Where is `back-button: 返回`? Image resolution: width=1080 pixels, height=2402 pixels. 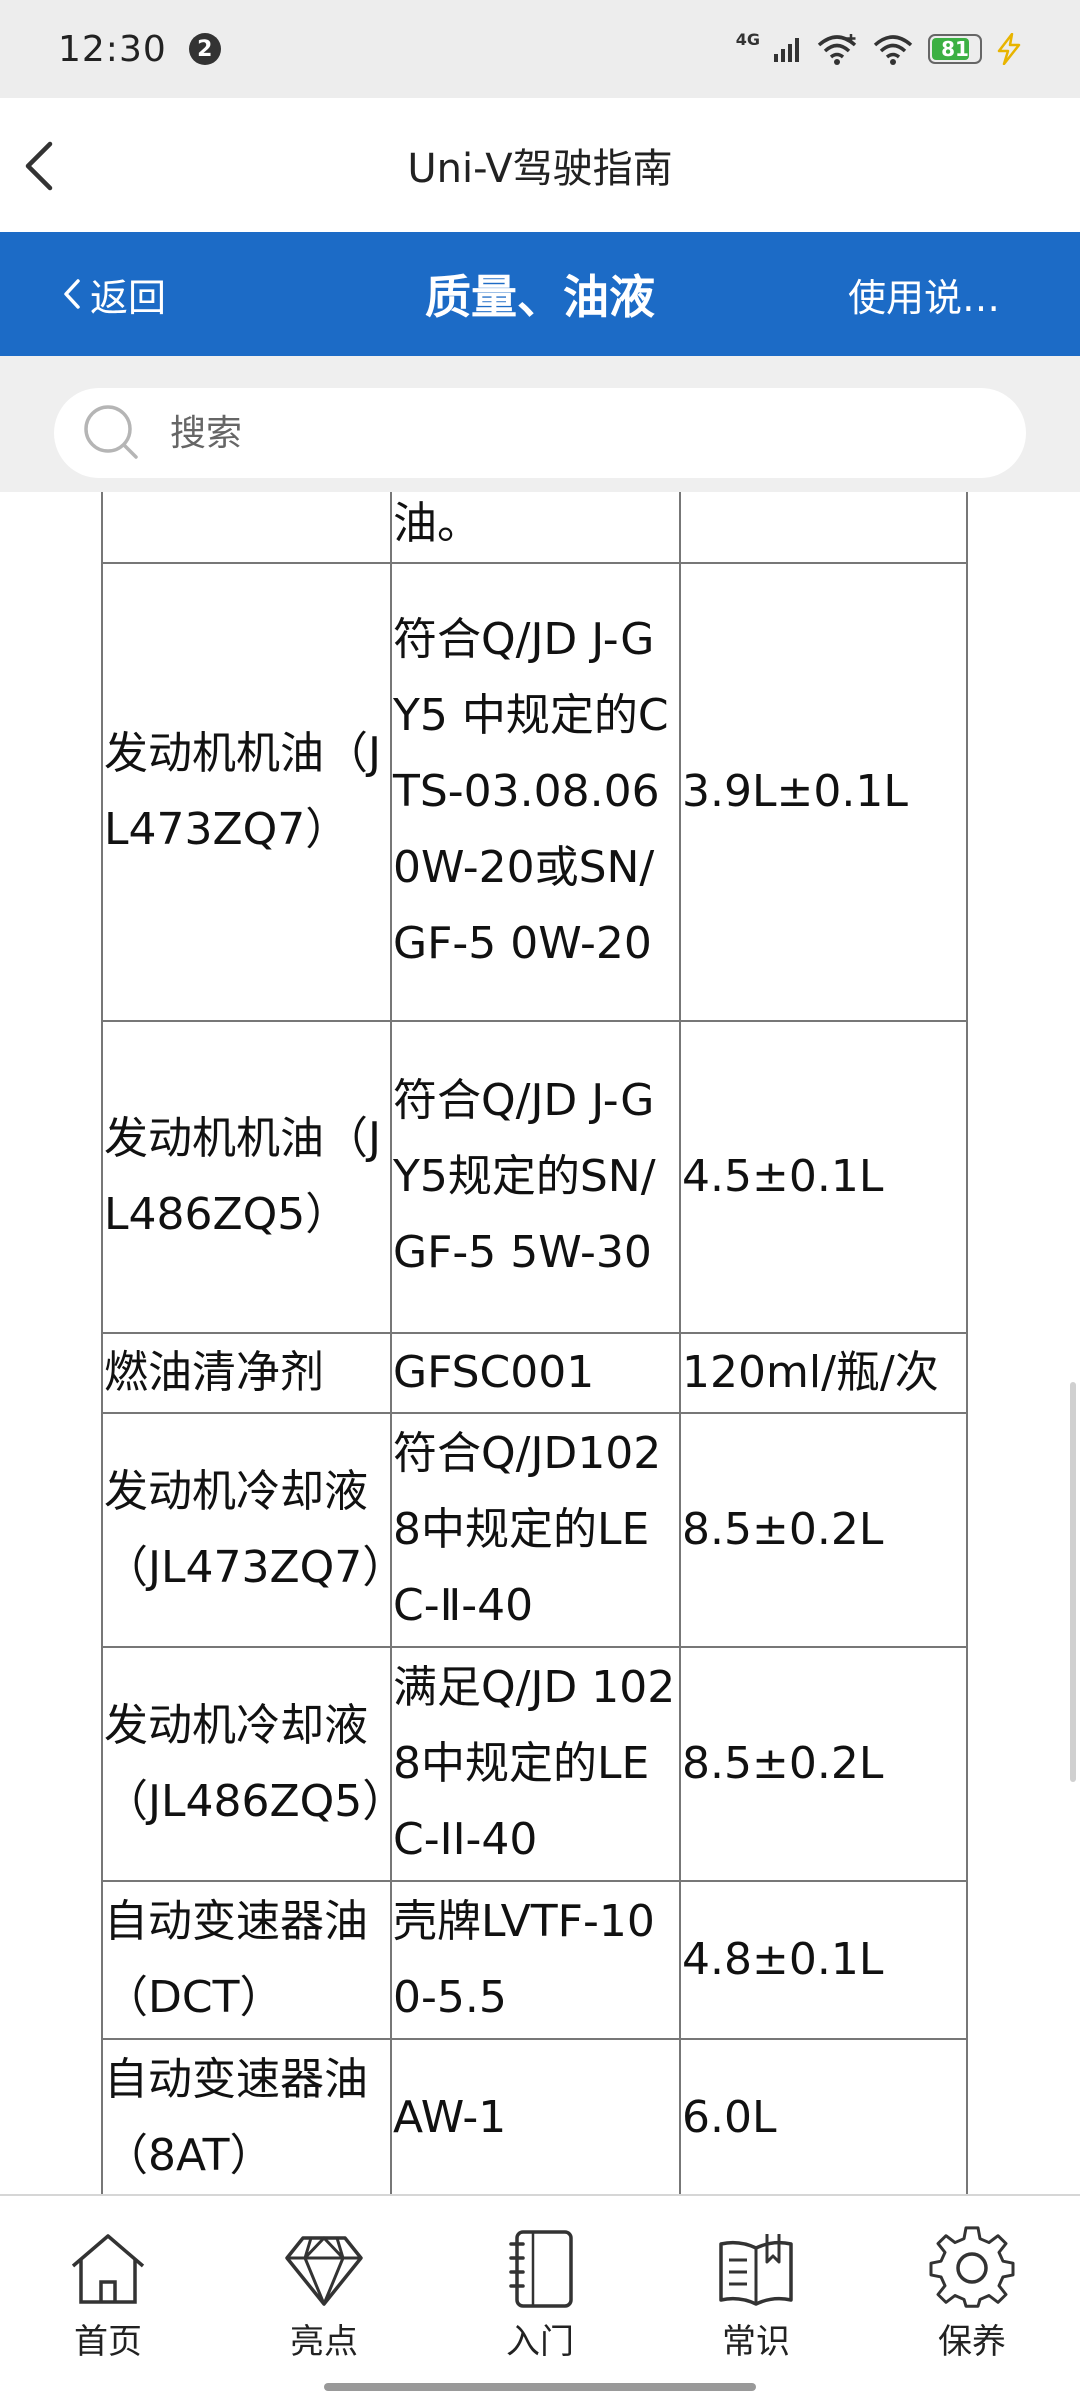
back-button: 返回 is located at coordinates (113, 294).